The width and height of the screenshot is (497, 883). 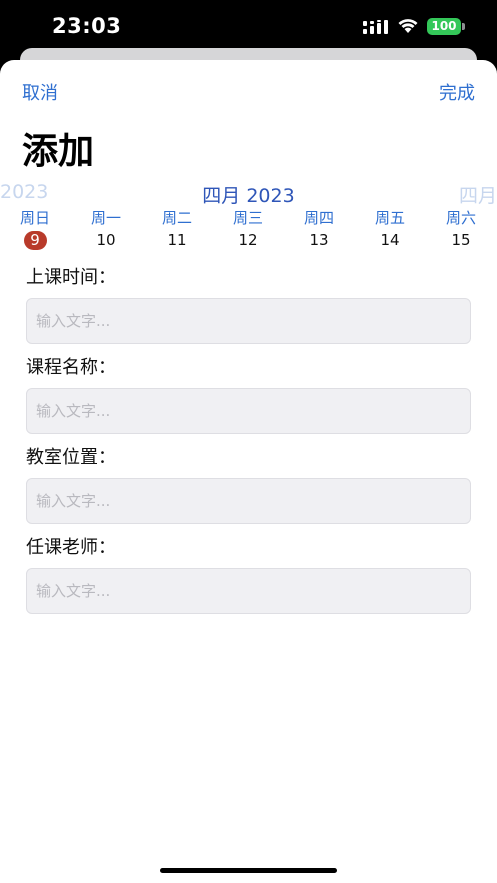 What do you see at coordinates (71, 457) in the screenshot?
I see `classroom-label: 教室位置：` at bounding box center [71, 457].